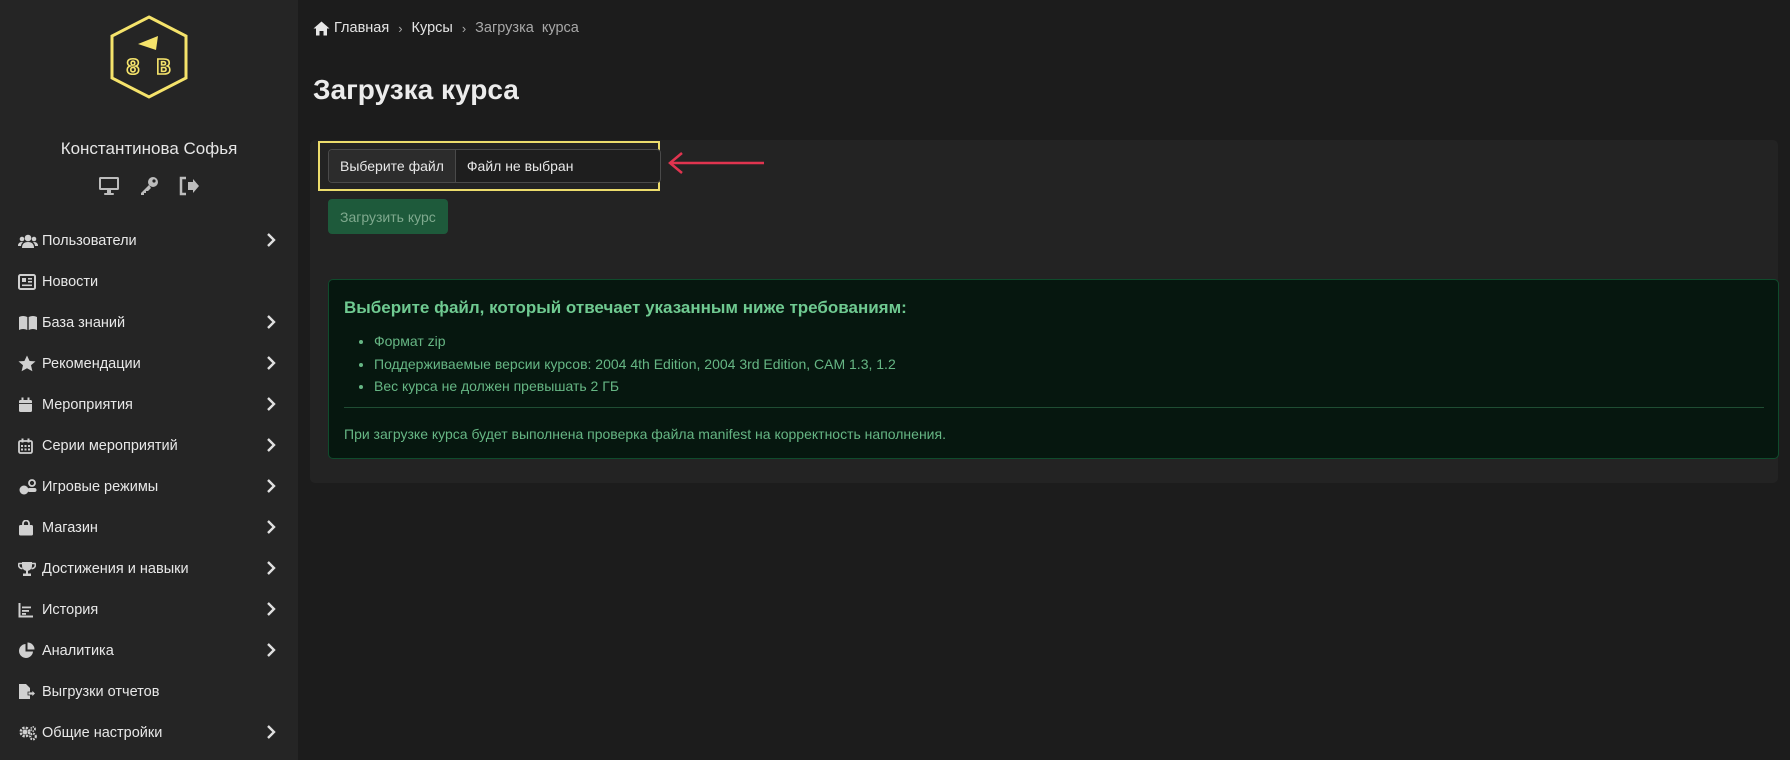  I want to click on page-title: Загрузка курса, so click(416, 89).